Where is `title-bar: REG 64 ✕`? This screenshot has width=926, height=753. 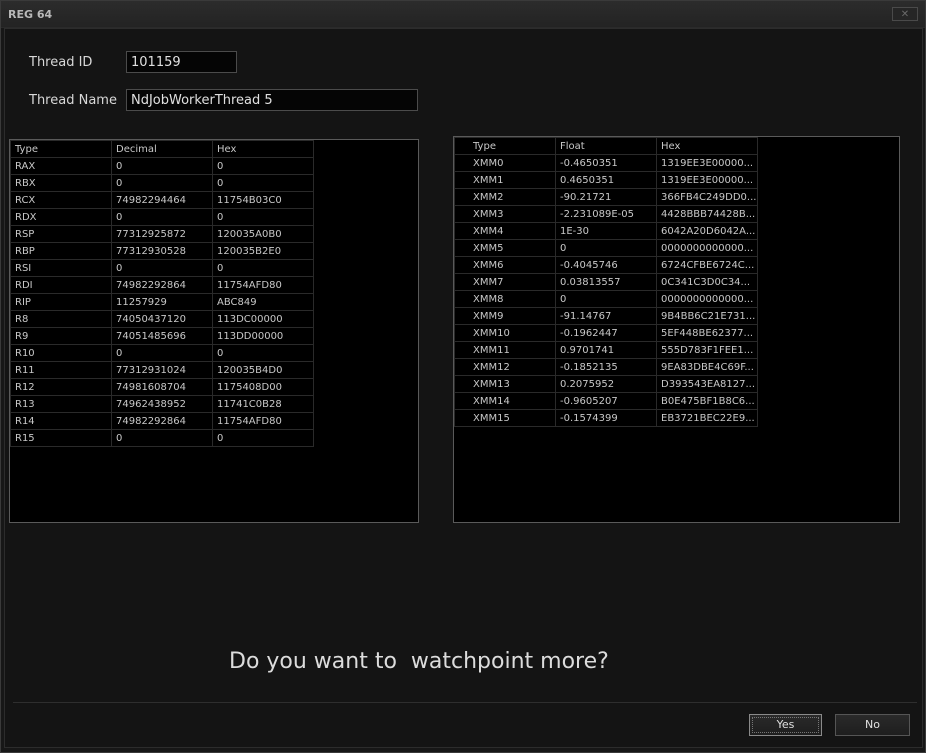
title-bar: REG 64 ✕ is located at coordinates (463, 14).